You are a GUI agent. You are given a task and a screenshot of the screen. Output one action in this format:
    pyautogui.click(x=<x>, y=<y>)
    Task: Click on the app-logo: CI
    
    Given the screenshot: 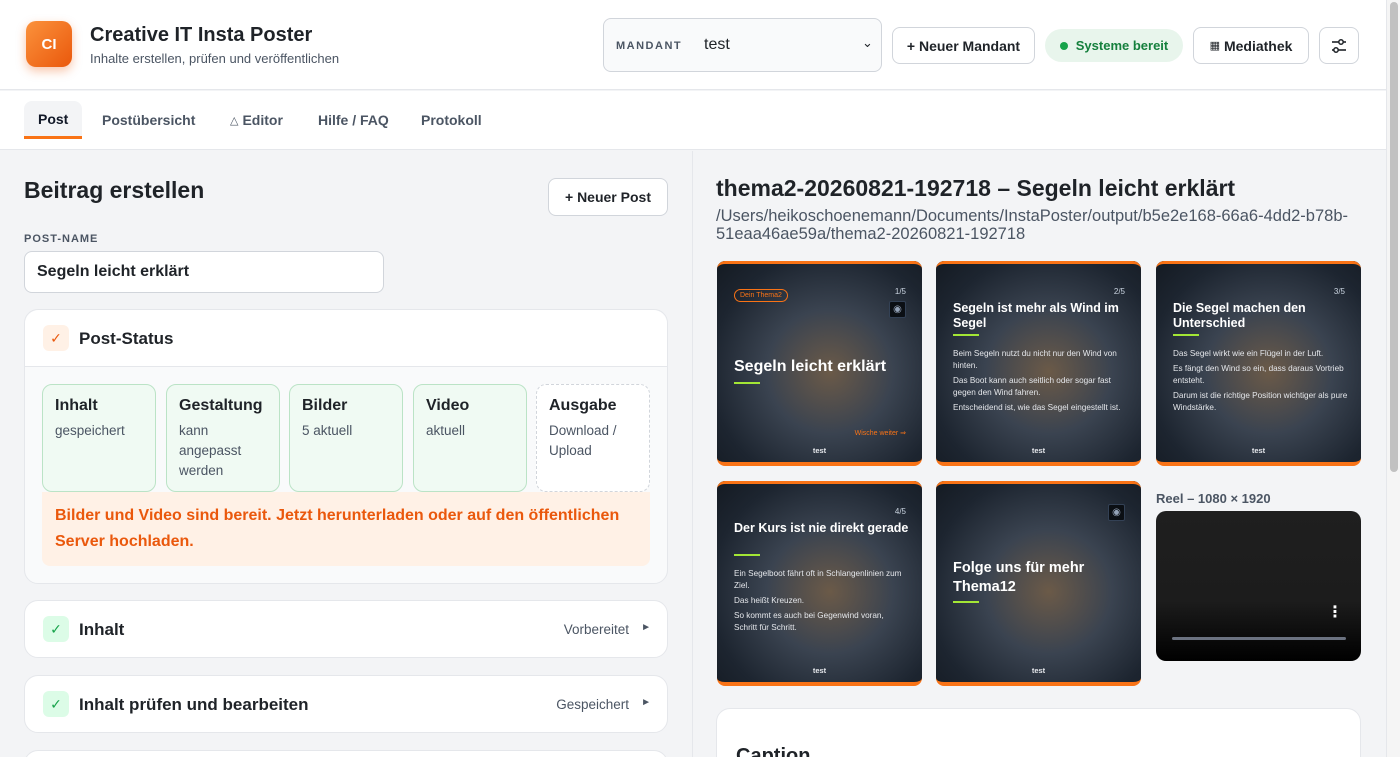 What is the action you would take?
    pyautogui.click(x=49, y=44)
    